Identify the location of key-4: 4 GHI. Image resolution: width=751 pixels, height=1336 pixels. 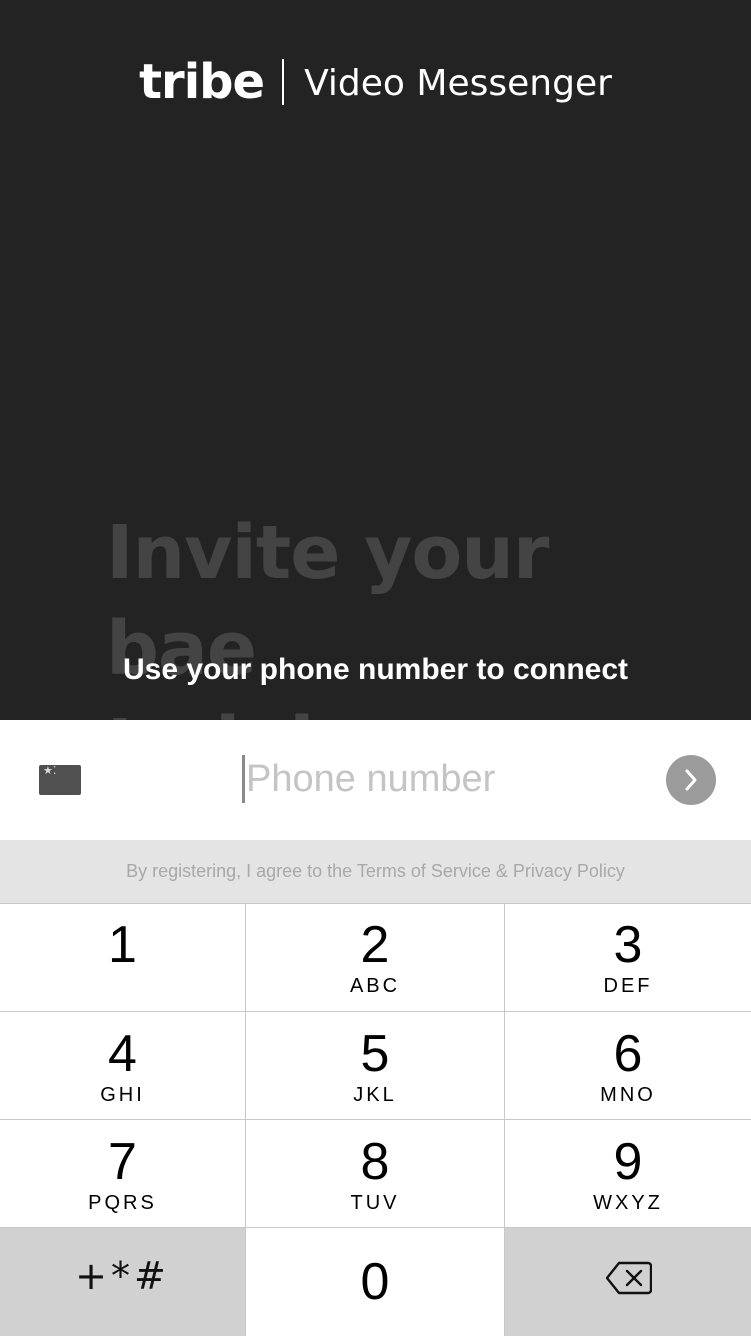
(122, 1065).